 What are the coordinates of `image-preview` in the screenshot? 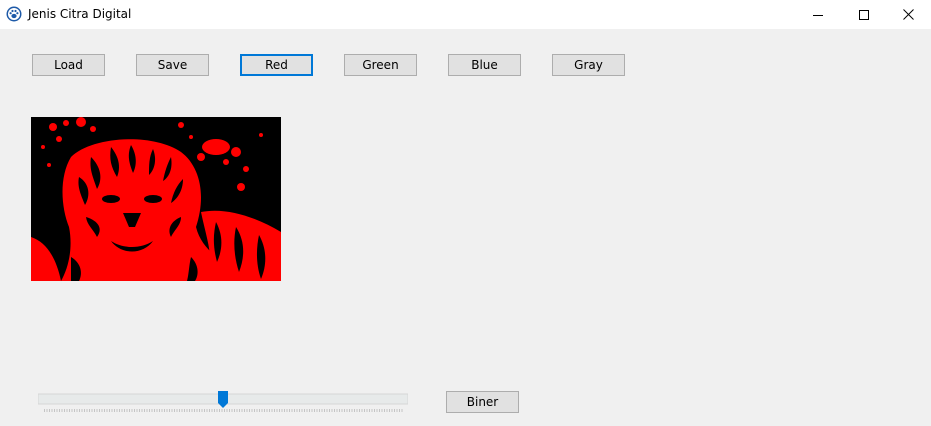 It's located at (156, 199).